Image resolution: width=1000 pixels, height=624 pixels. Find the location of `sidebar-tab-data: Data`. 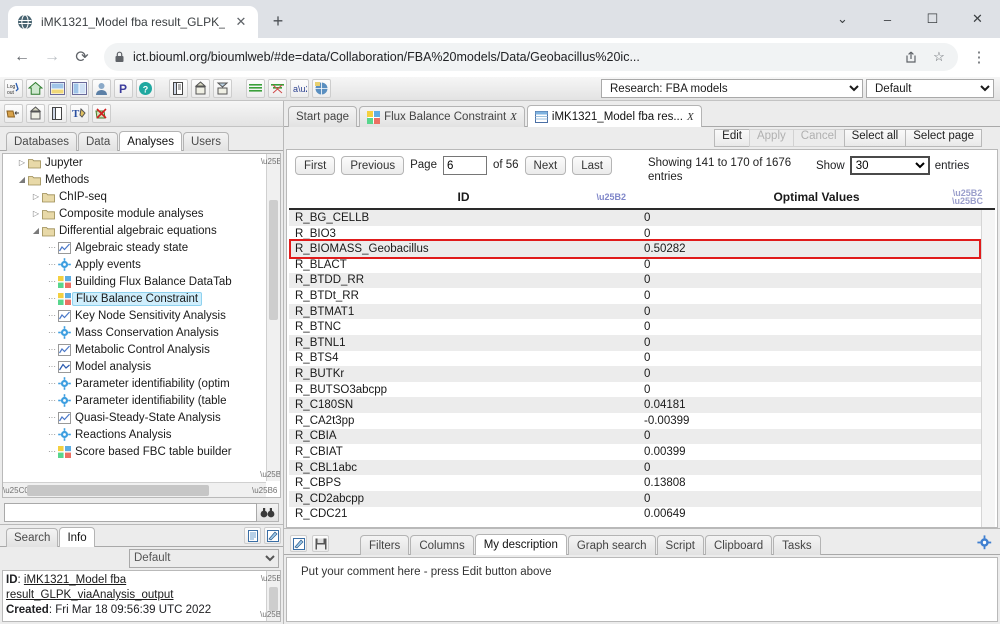

sidebar-tab-data: Data is located at coordinates (98, 142).